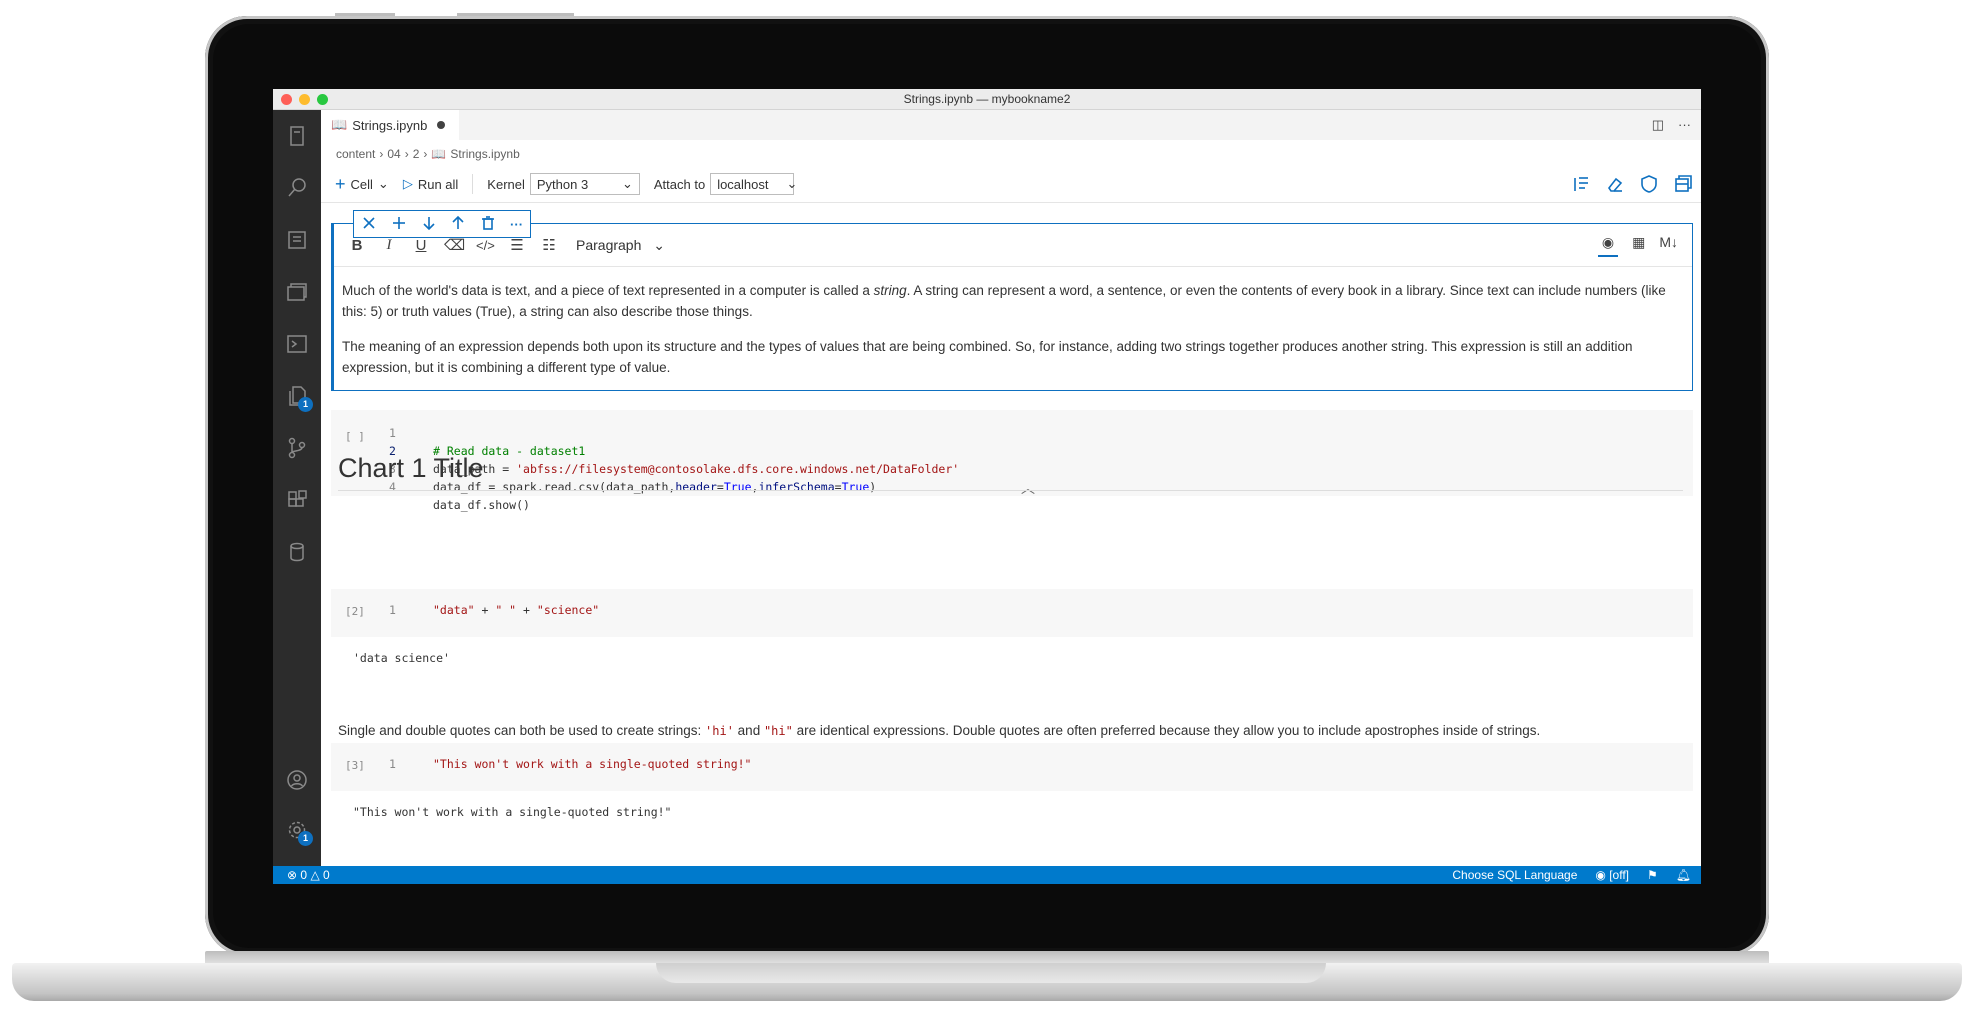 Image resolution: width=1970 pixels, height=1011 pixels. I want to click on tab-bar: 📖 Strings.ipynb ◫ ···, so click(1011, 125).